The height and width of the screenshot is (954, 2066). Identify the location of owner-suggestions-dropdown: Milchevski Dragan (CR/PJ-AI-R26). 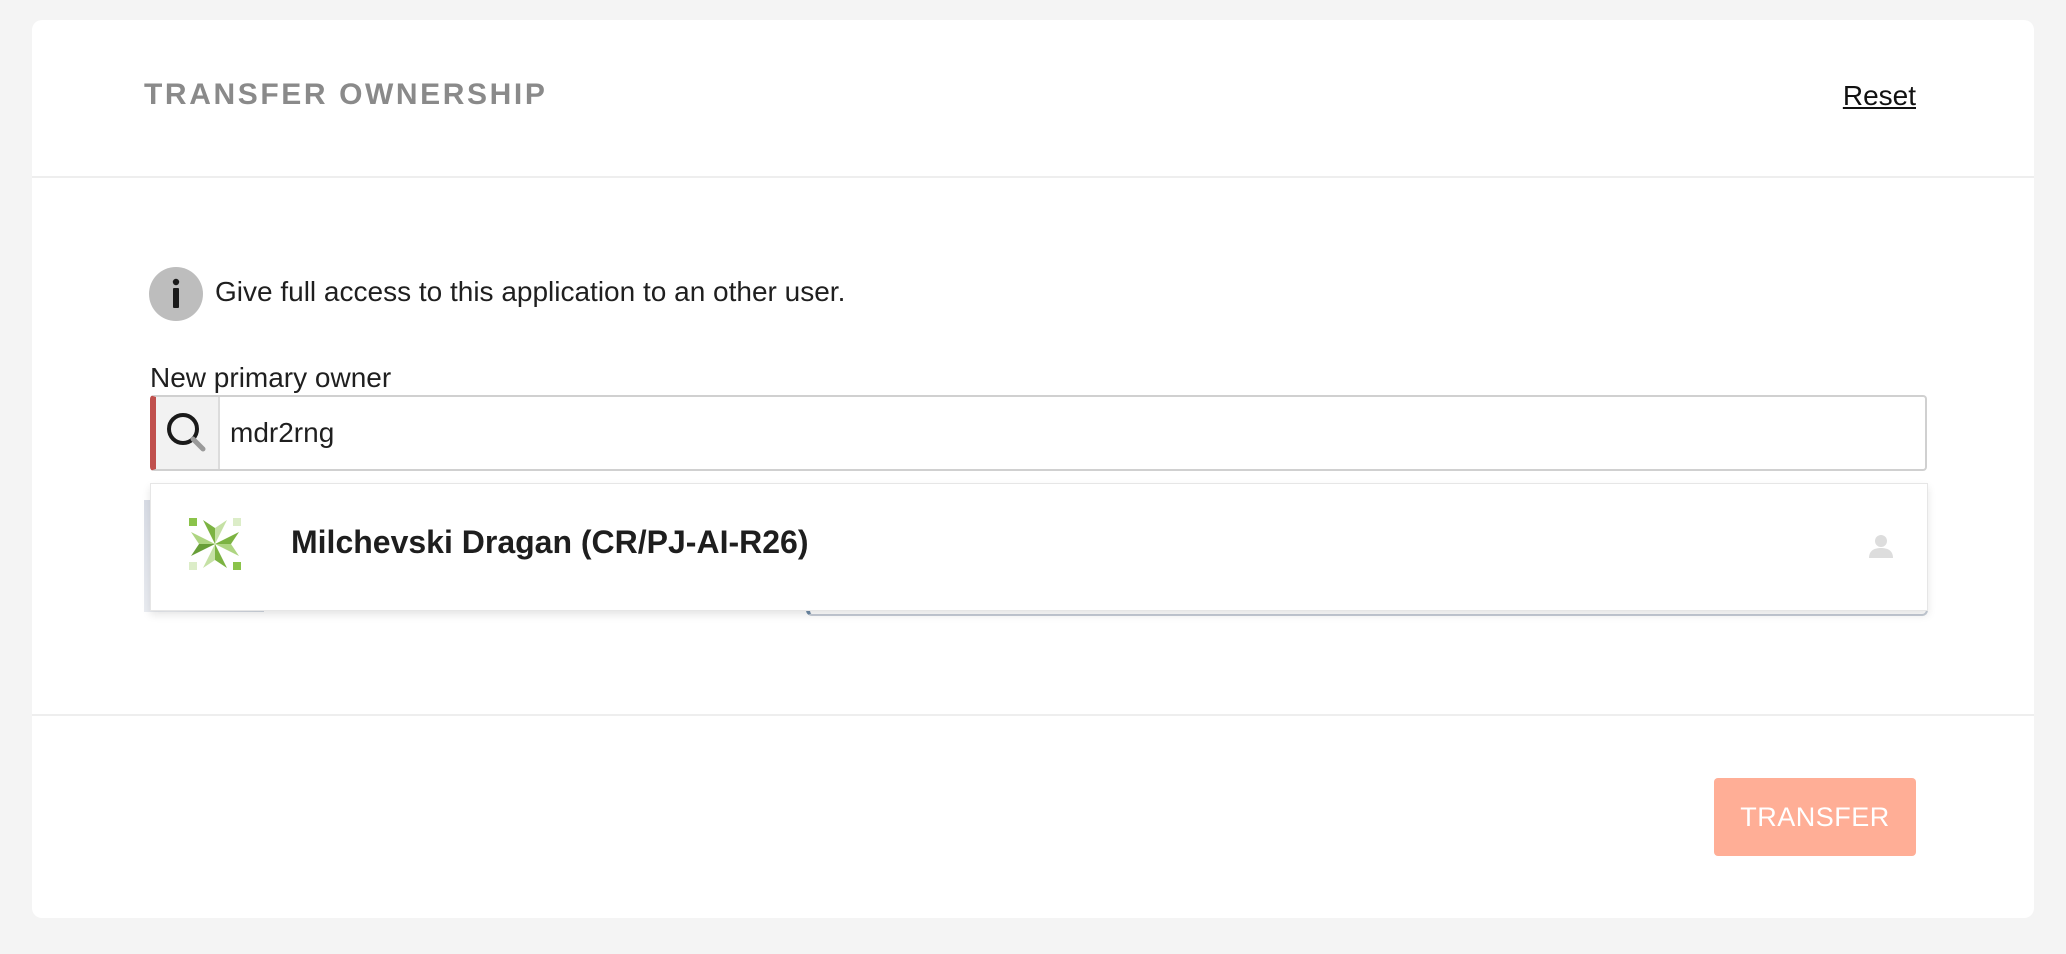
(1039, 547).